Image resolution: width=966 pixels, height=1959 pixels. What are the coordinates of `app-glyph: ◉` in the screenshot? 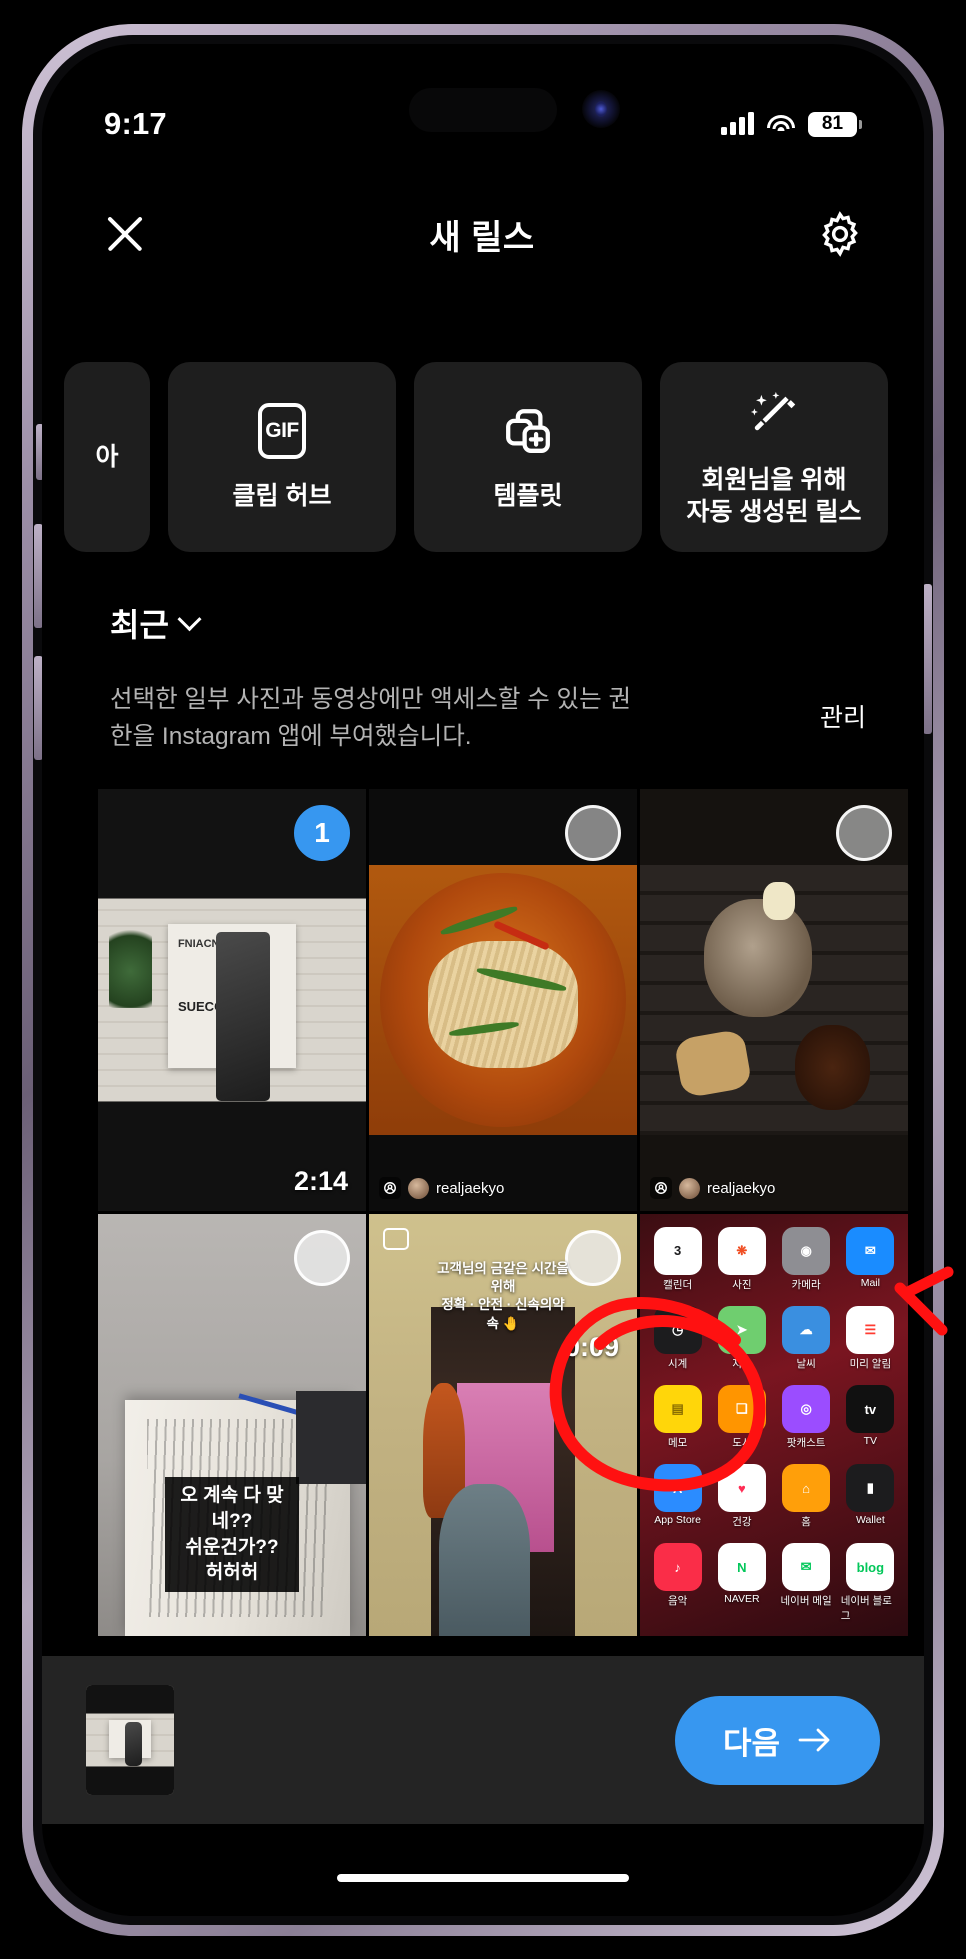 It's located at (806, 1250).